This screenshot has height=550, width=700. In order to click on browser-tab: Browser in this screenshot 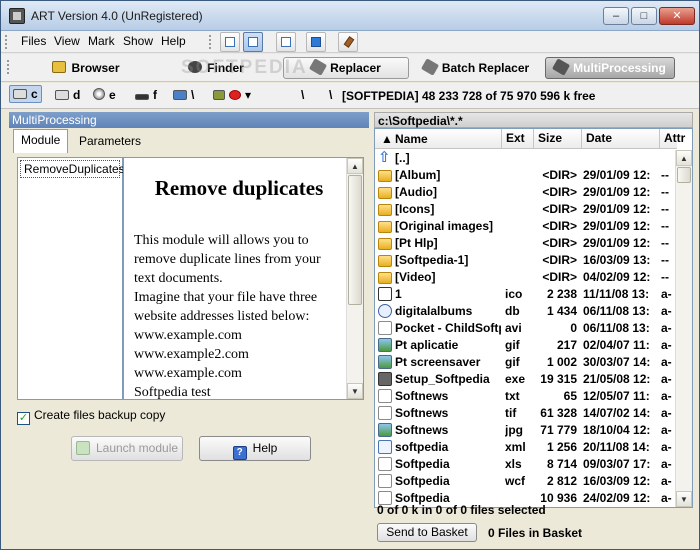, I will do `click(86, 68)`.